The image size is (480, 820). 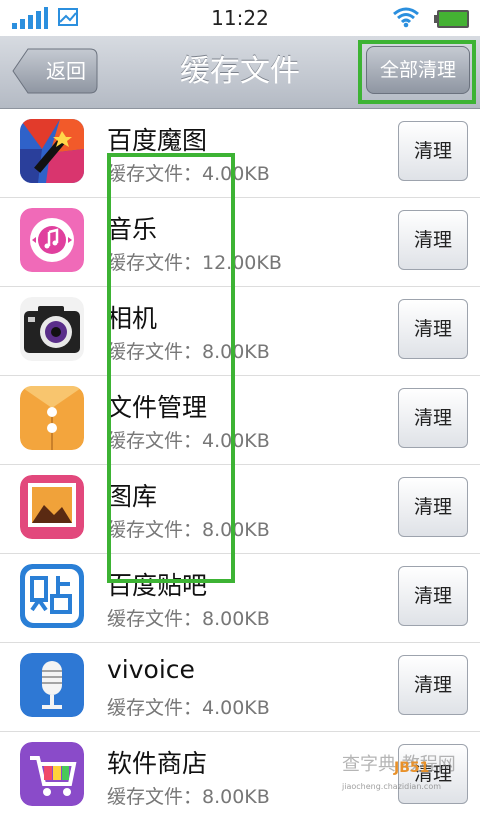 What do you see at coordinates (52, 418) in the screenshot?
I see `file-manager-icon` at bounding box center [52, 418].